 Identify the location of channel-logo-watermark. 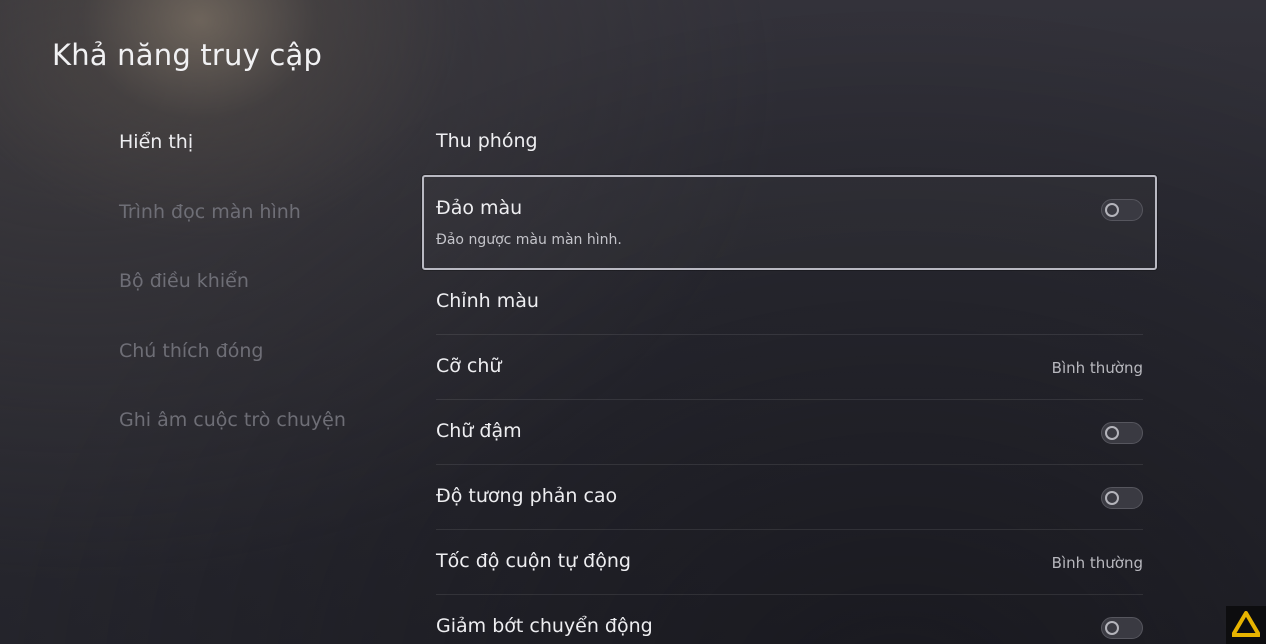
(1246, 625).